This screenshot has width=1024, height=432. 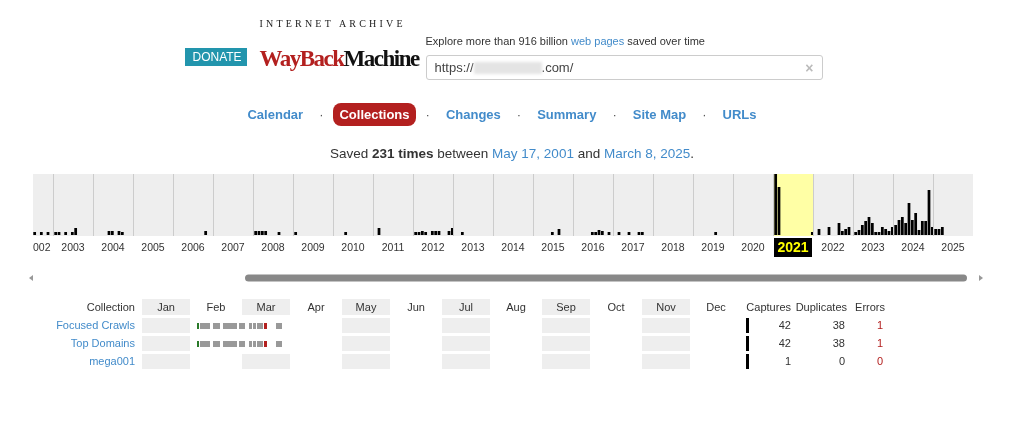 I want to click on collection-link: Focused Crawls, so click(x=98, y=325).